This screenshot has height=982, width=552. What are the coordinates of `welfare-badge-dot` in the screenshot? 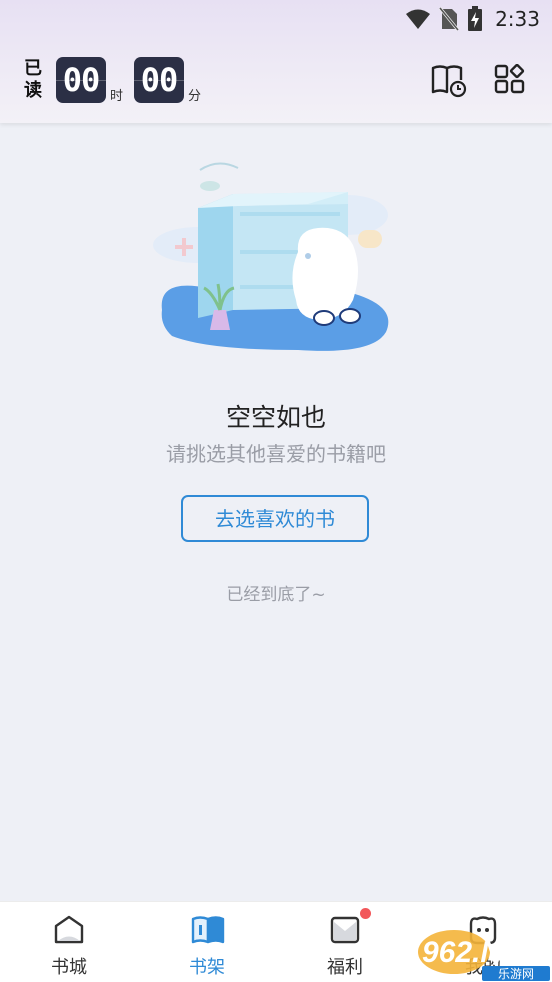 It's located at (365, 913).